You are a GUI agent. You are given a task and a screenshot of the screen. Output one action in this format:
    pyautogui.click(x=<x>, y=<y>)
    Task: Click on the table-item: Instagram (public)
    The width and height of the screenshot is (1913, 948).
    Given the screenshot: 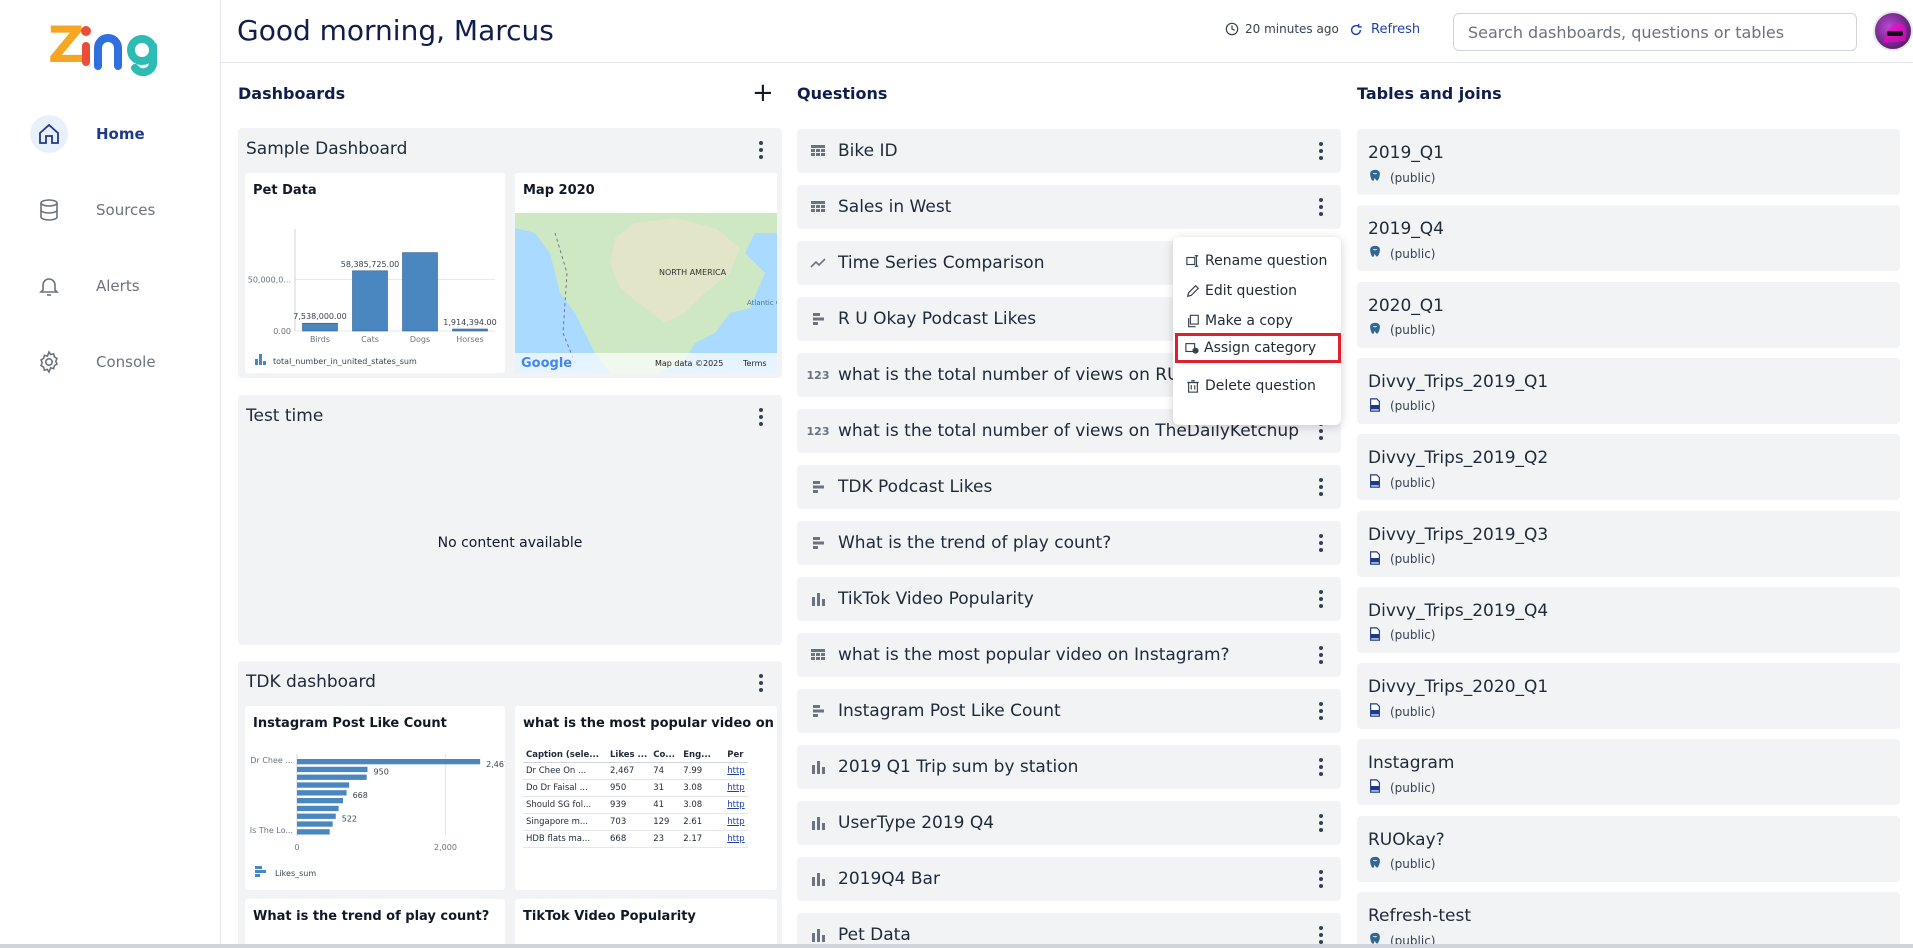 What is the action you would take?
    pyautogui.click(x=1628, y=772)
    